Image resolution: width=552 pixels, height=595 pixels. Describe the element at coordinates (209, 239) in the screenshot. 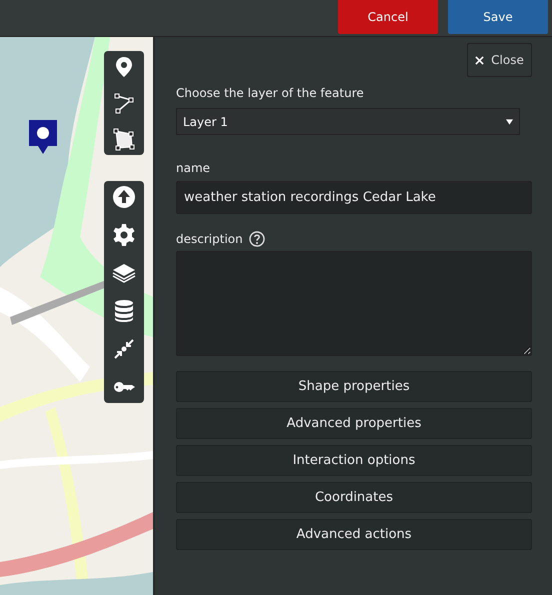

I see `field-label: description` at that location.